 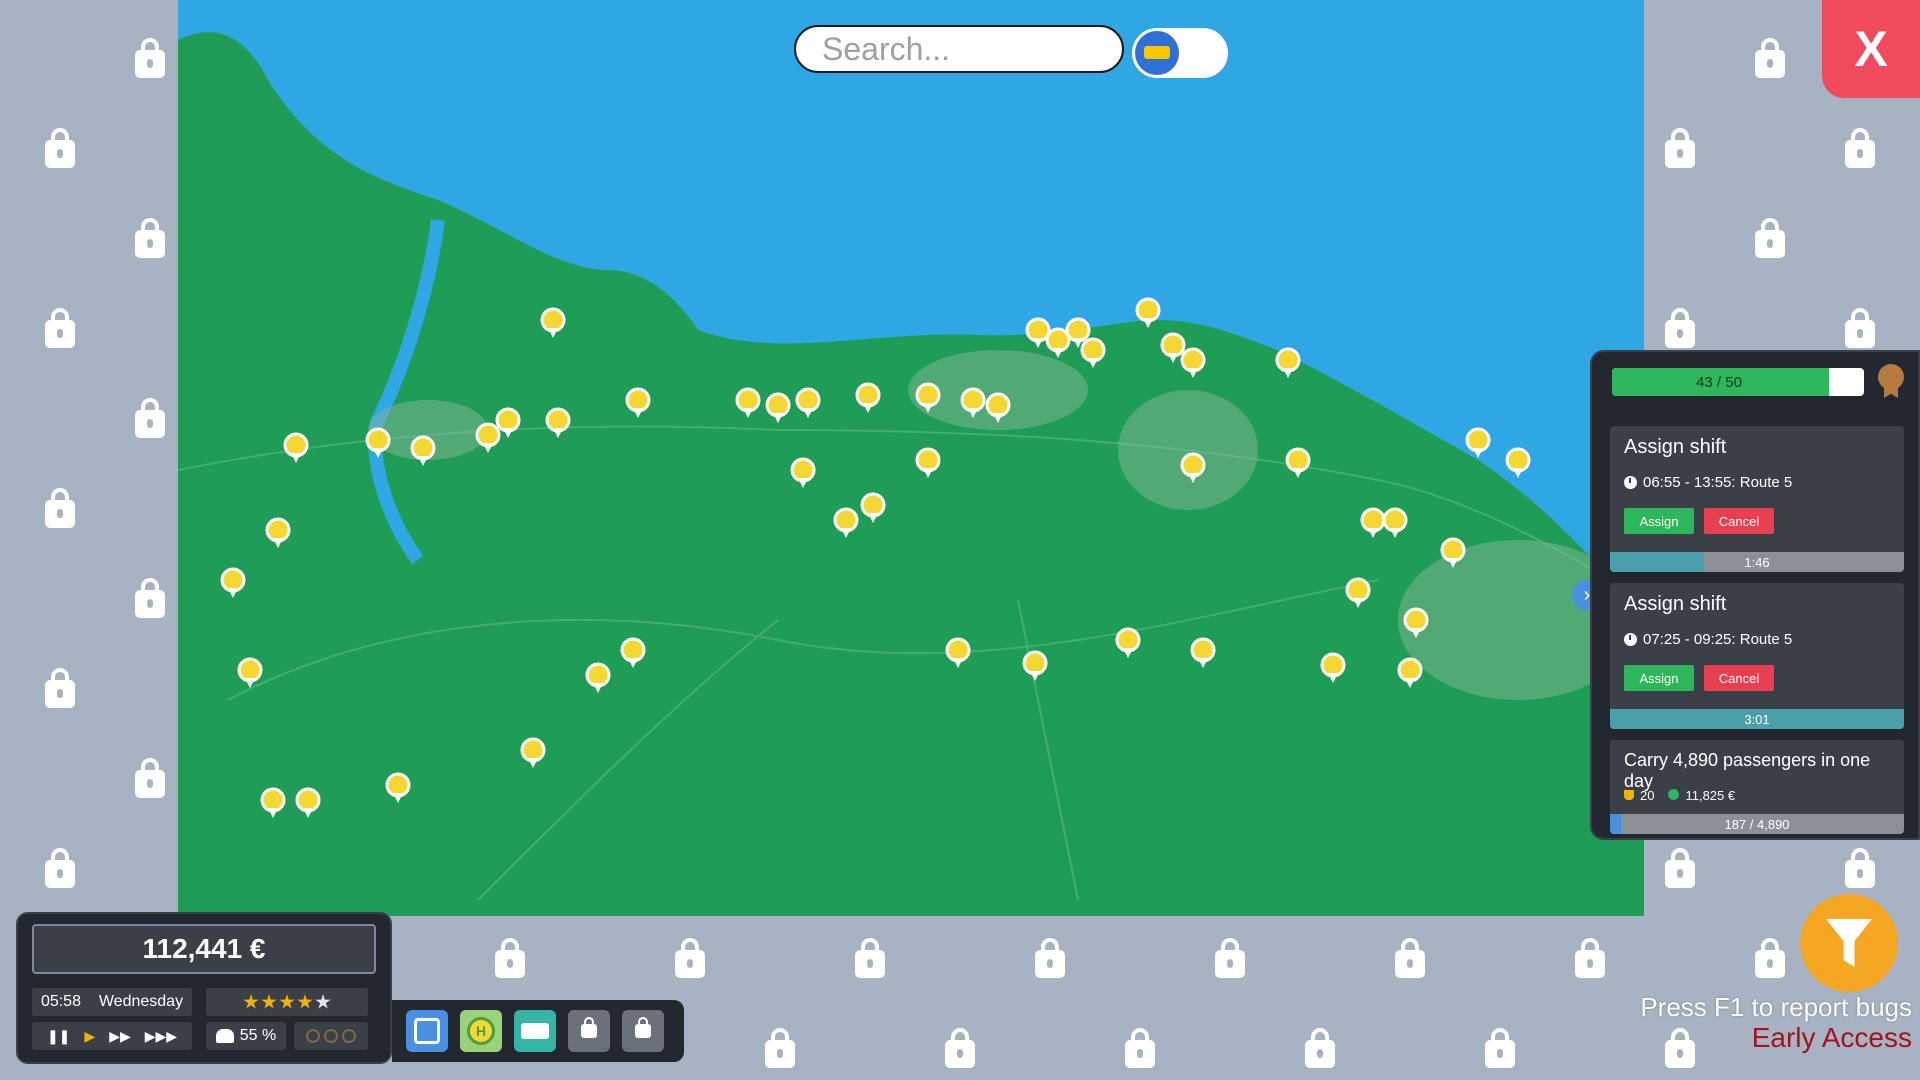 I want to click on game-time: 05:58, so click(x=60, y=1001).